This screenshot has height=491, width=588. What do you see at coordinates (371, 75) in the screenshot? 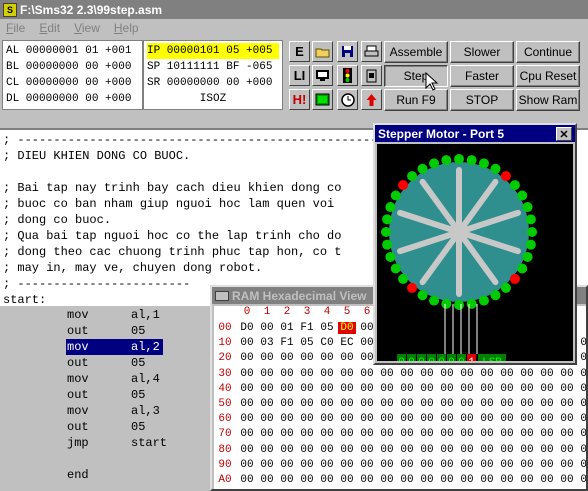
I see `memory-icon` at bounding box center [371, 75].